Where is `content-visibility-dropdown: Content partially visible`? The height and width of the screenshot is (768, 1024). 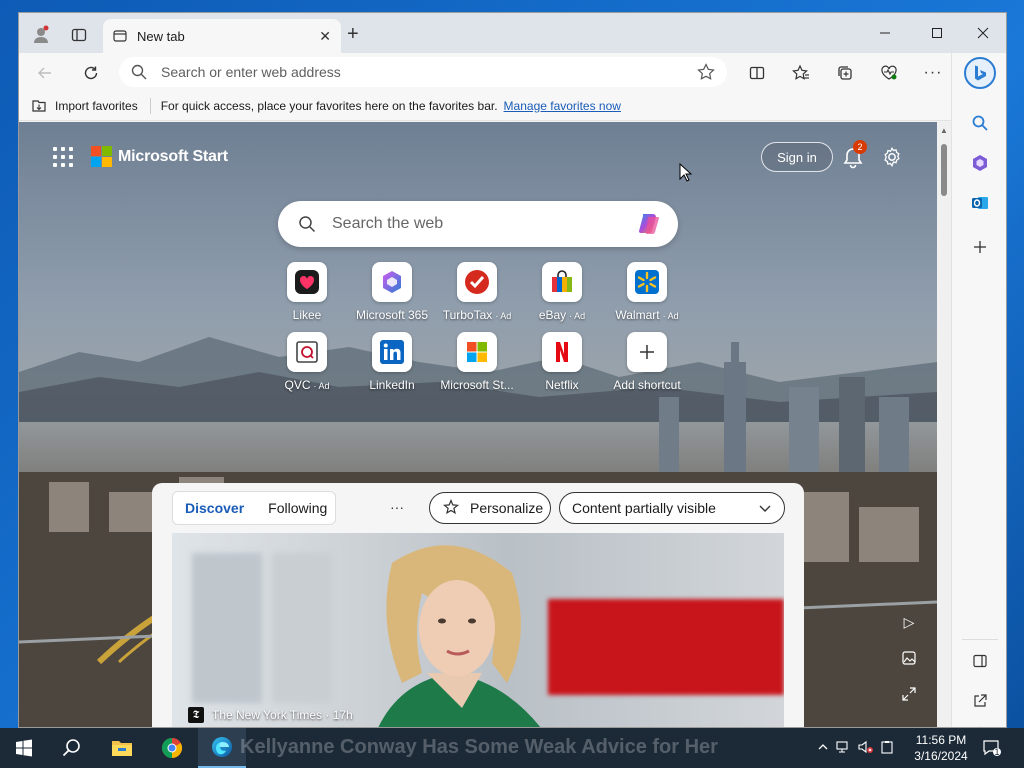
content-visibility-dropdown: Content partially visible is located at coordinates (672, 508).